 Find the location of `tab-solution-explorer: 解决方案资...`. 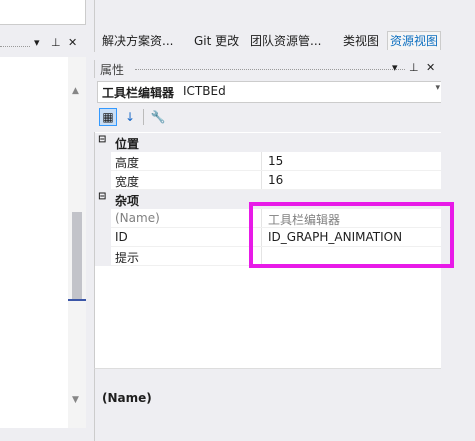

tab-solution-explorer: 解决方案资... is located at coordinates (137, 41).